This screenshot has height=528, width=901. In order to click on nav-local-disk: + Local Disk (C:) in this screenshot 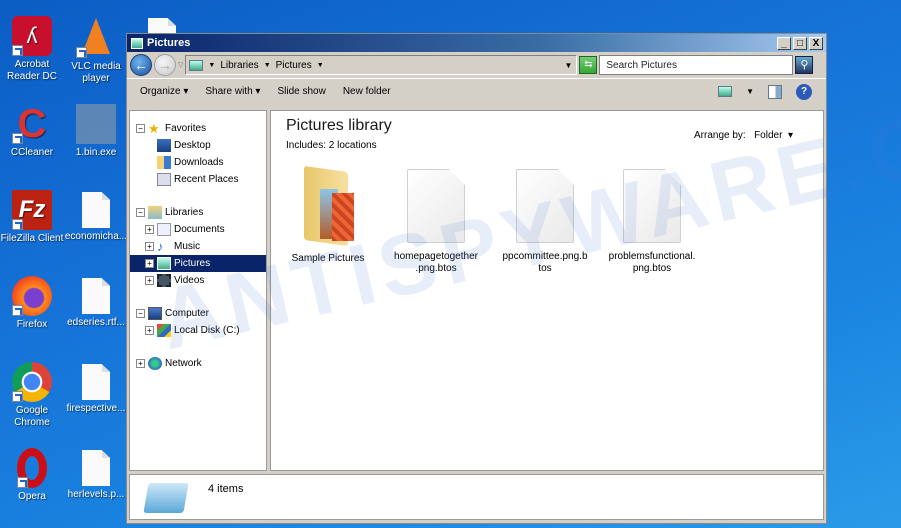, I will do `click(198, 330)`.